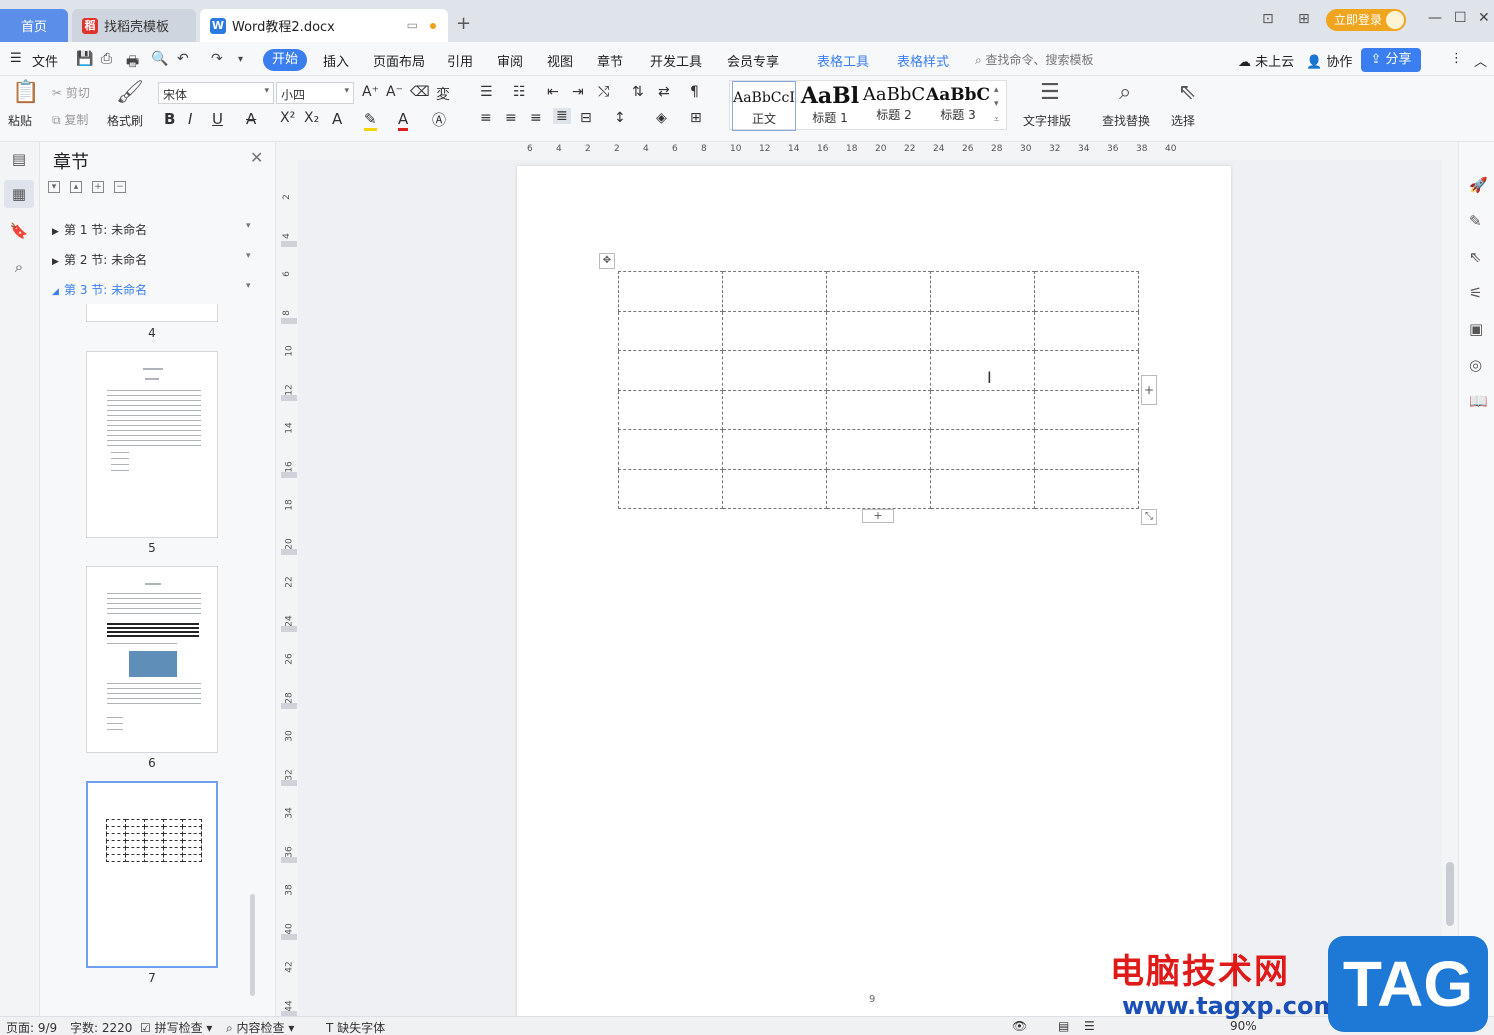 This screenshot has height=1035, width=1494. What do you see at coordinates (251, 119) in the screenshot?
I see `strikethrough-icon: A` at bounding box center [251, 119].